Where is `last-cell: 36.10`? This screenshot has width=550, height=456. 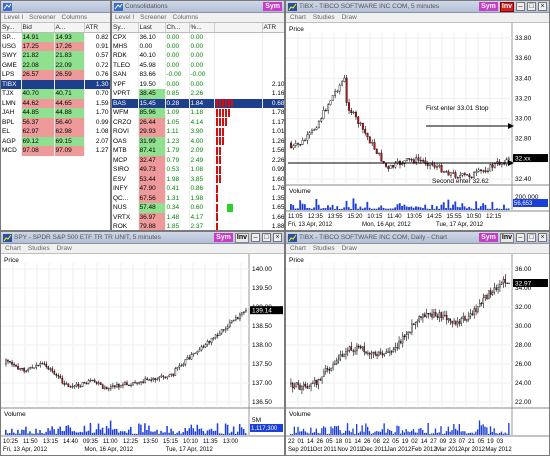
last-cell: 36.10 is located at coordinates (152, 37).